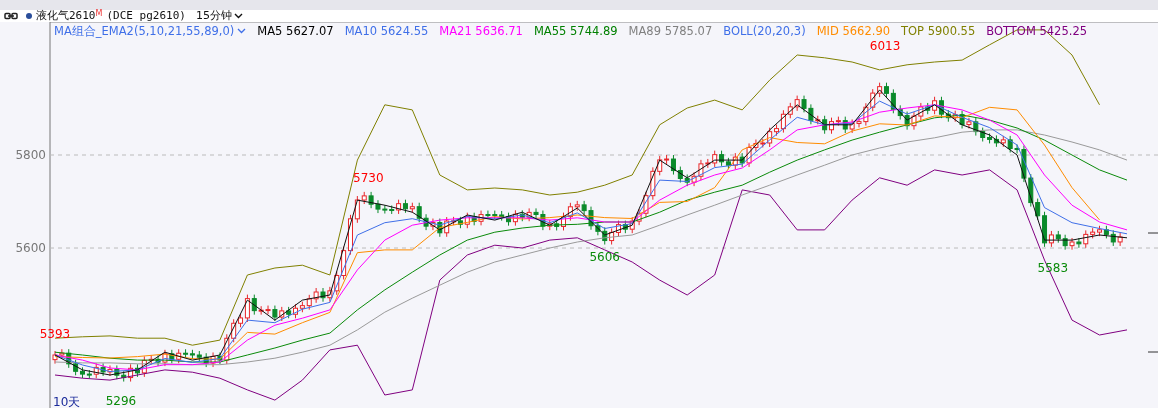 This screenshot has height=408, width=1158. Describe the element at coordinates (121, 401) in the screenshot. I see `price-label: 5296` at that location.